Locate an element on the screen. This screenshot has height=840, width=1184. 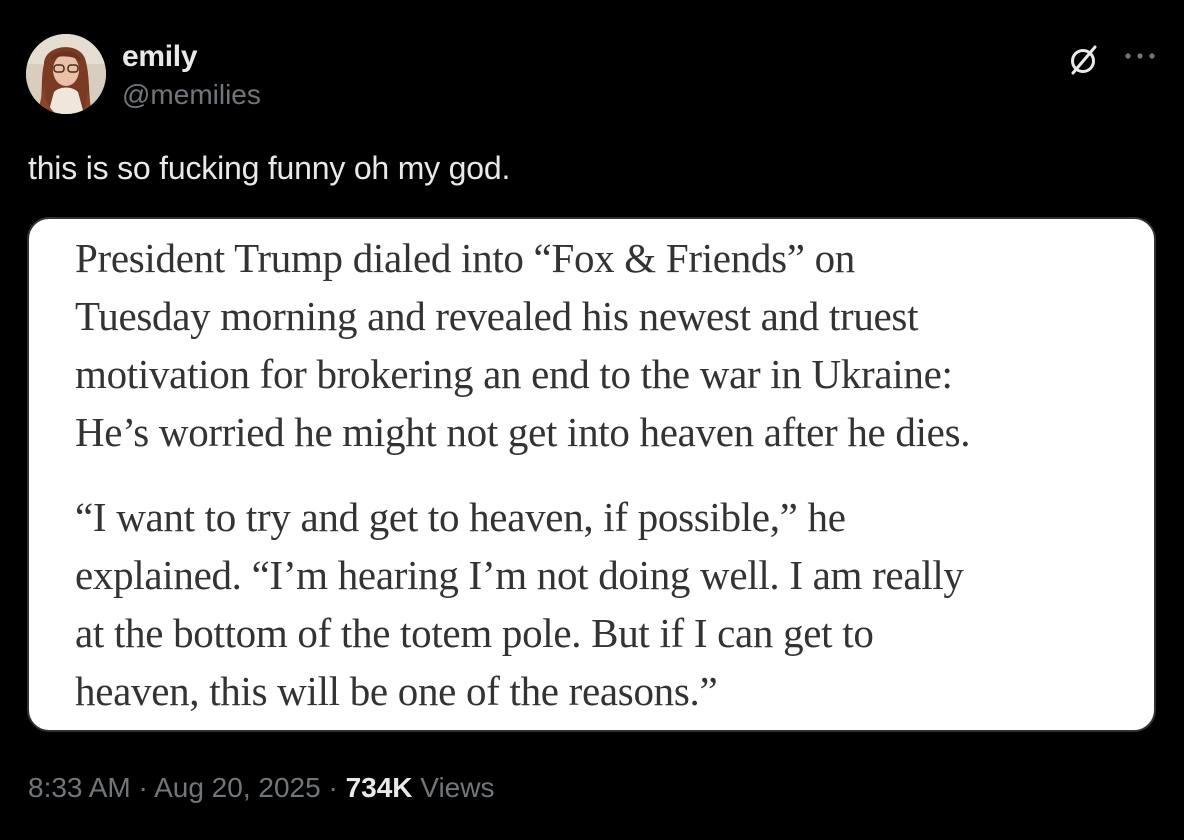
avatar is located at coordinates (66, 74).